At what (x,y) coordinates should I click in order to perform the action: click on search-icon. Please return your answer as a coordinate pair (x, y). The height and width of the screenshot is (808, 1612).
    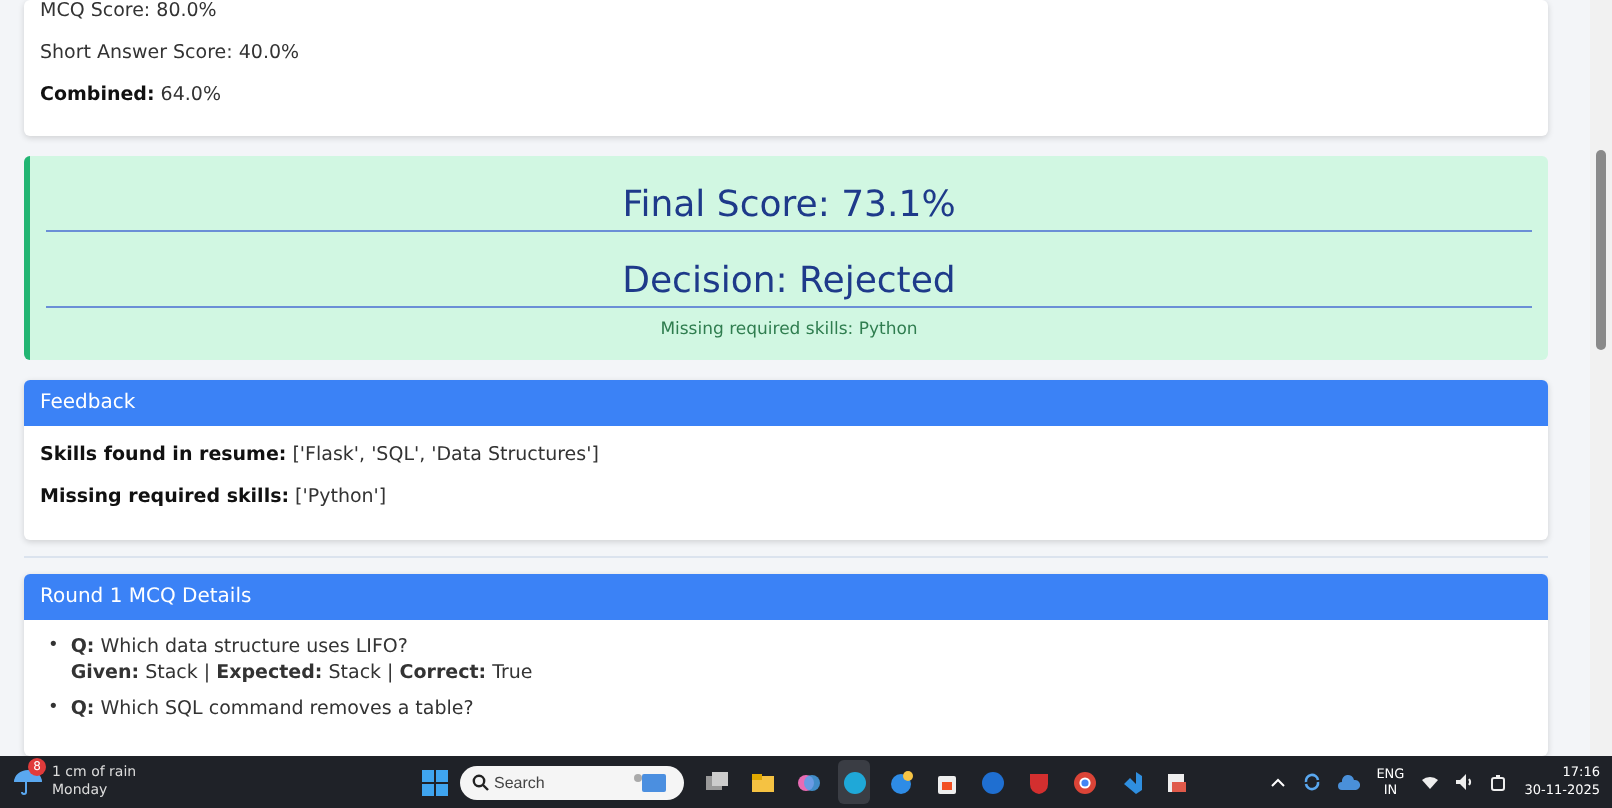
    Looking at the image, I should click on (481, 782).